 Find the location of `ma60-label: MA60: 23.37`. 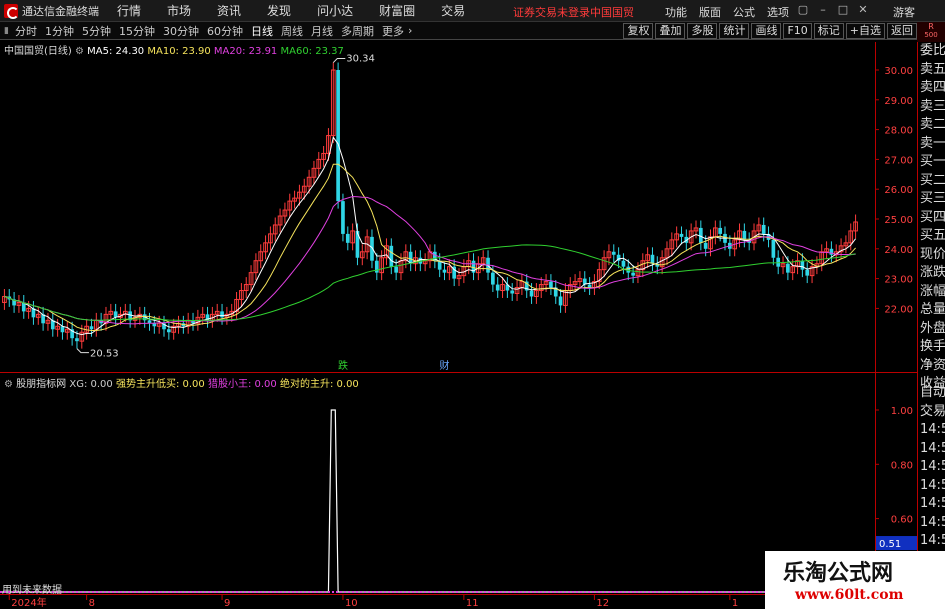

ma60-label: MA60: 23.37 is located at coordinates (312, 51).